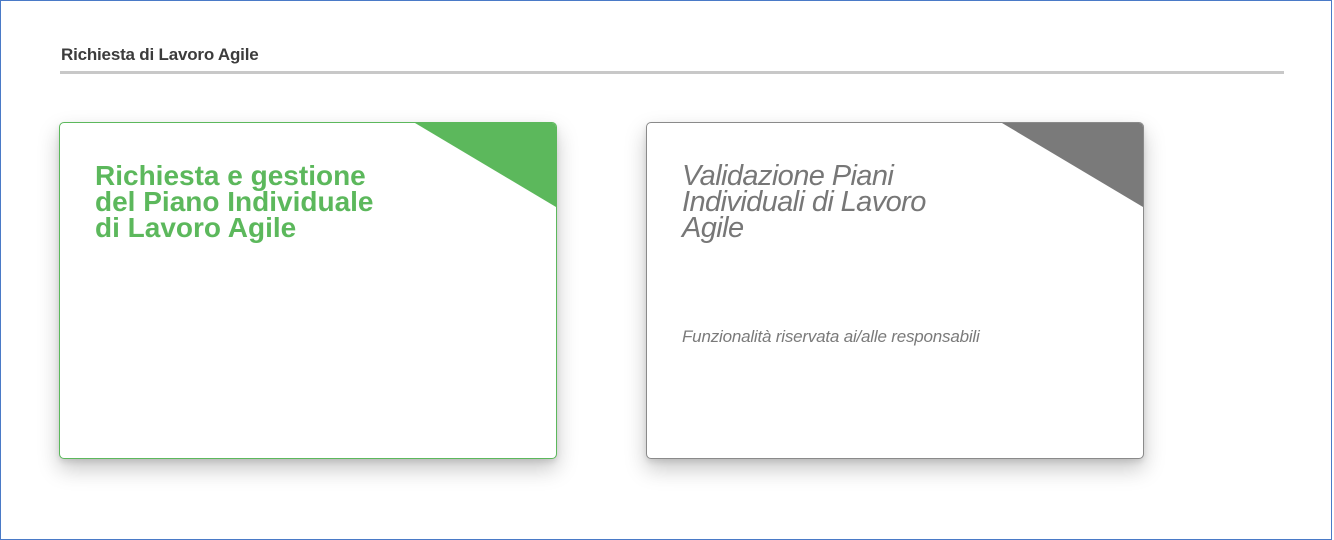 Image resolution: width=1334 pixels, height=540 pixels. Describe the element at coordinates (160, 54) in the screenshot. I see `section-title: Richiesta di Lavoro Agile` at that location.